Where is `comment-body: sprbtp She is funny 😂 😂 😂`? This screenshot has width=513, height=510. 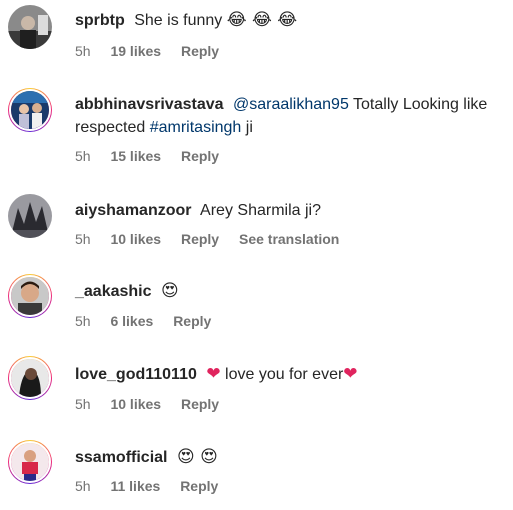
comment-body: sprbtp She is funny 😂 😂 😂 is located at coordinates (291, 20).